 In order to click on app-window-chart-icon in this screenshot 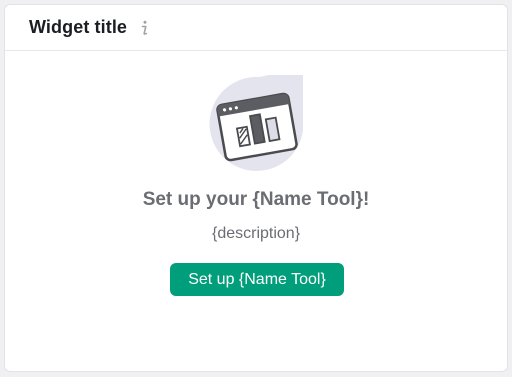, I will do `click(259, 125)`.